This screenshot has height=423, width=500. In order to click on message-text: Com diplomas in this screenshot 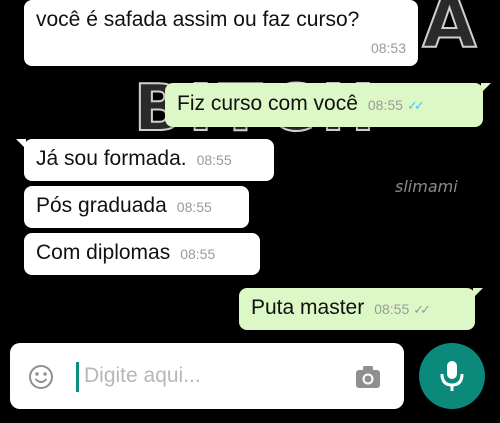, I will do `click(103, 252)`.